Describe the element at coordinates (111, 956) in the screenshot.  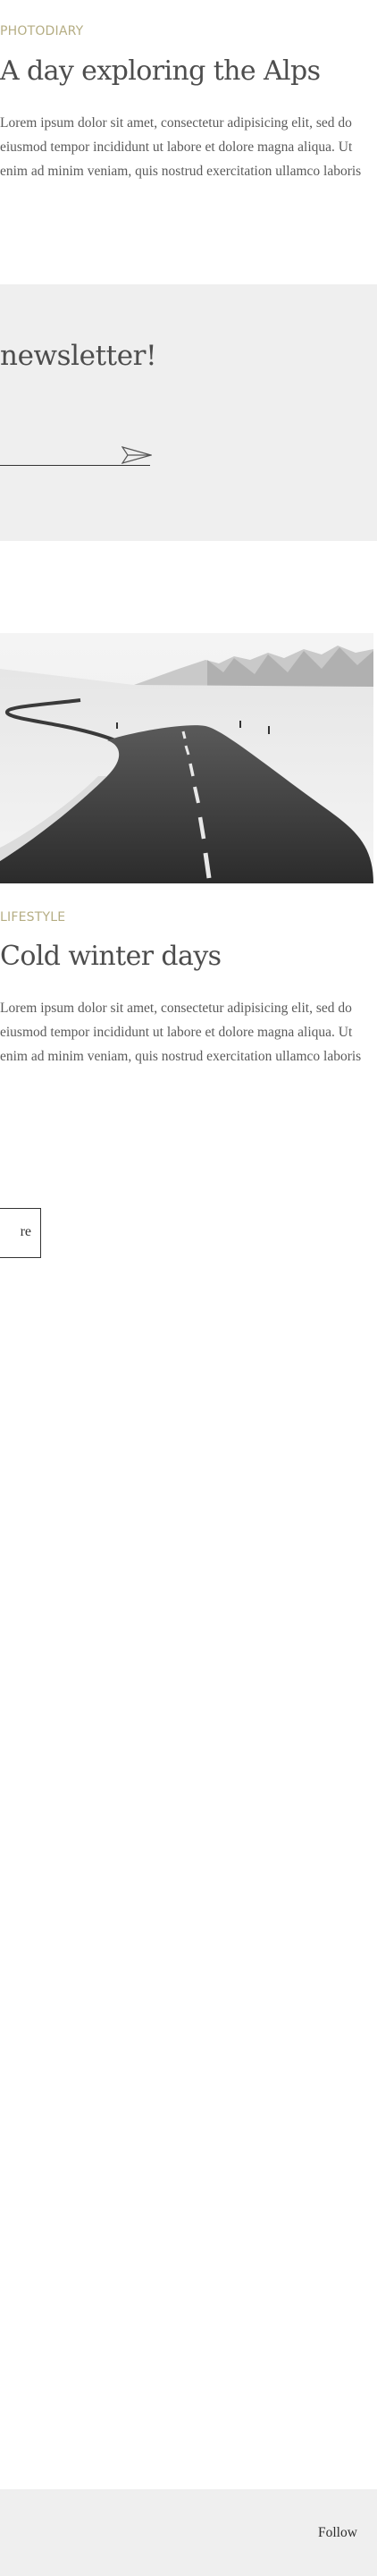
I see `post-title: Cold winter days` at that location.